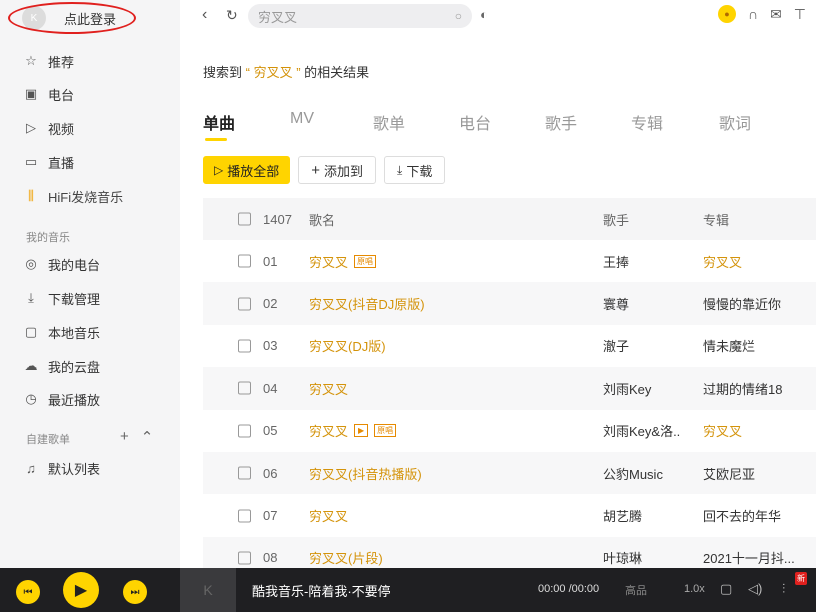 The width and height of the screenshot is (816, 612). I want to click on song-album: 艾欧尼亚, so click(729, 473).